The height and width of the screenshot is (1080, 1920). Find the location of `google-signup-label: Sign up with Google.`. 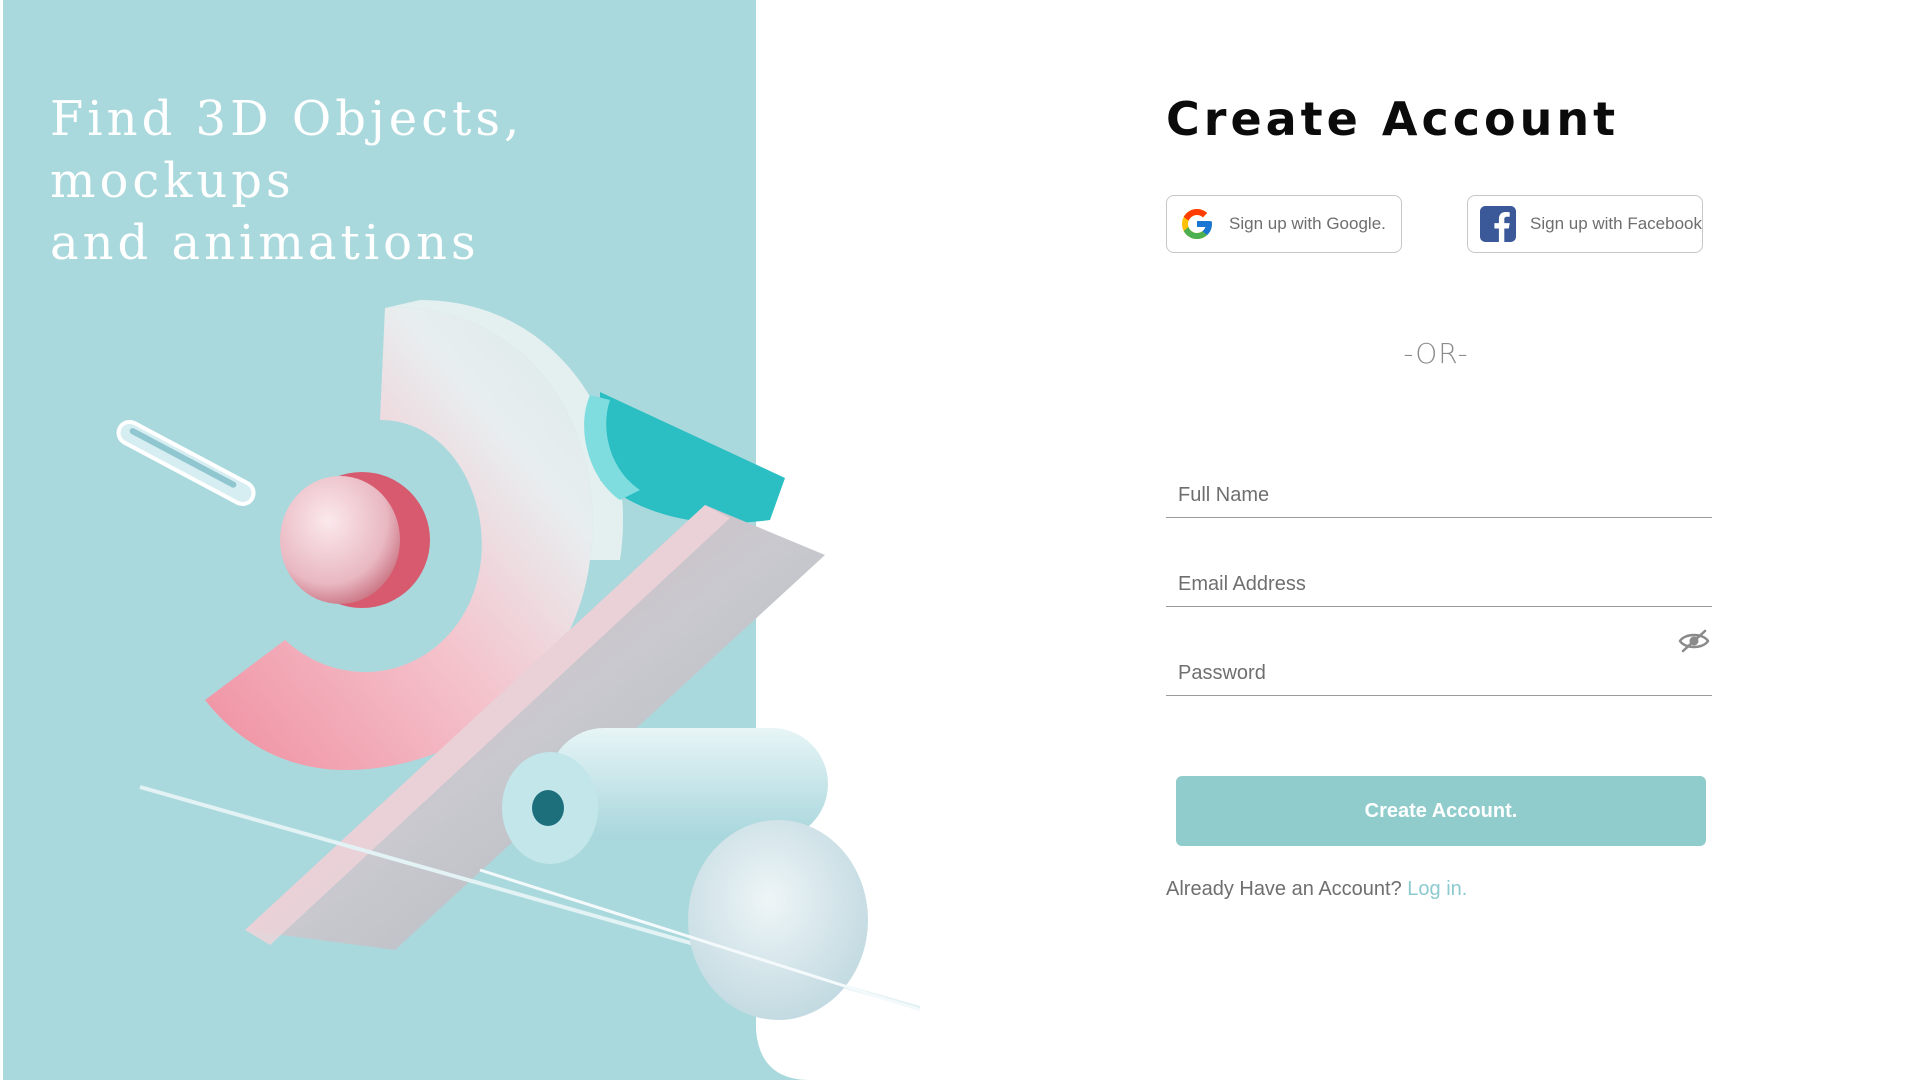

google-signup-label: Sign up with Google. is located at coordinates (1307, 223).